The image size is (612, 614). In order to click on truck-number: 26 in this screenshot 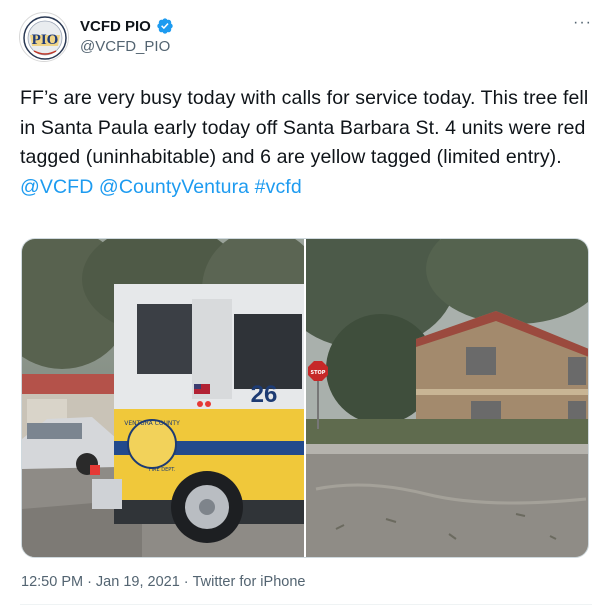, I will do `click(264, 394)`.